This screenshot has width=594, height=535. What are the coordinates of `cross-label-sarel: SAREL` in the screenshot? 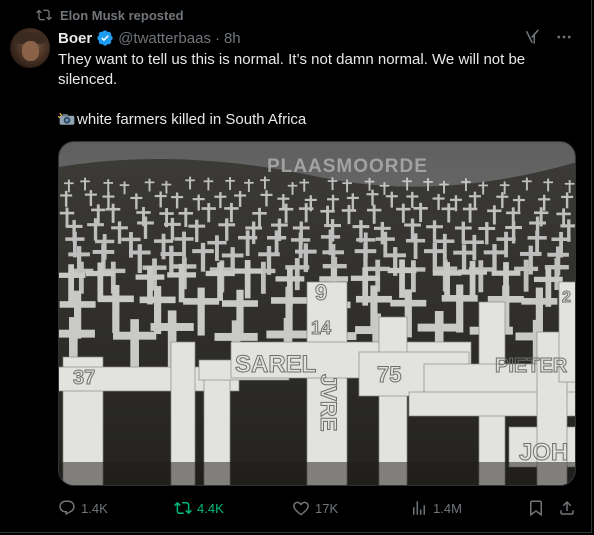 It's located at (275, 364).